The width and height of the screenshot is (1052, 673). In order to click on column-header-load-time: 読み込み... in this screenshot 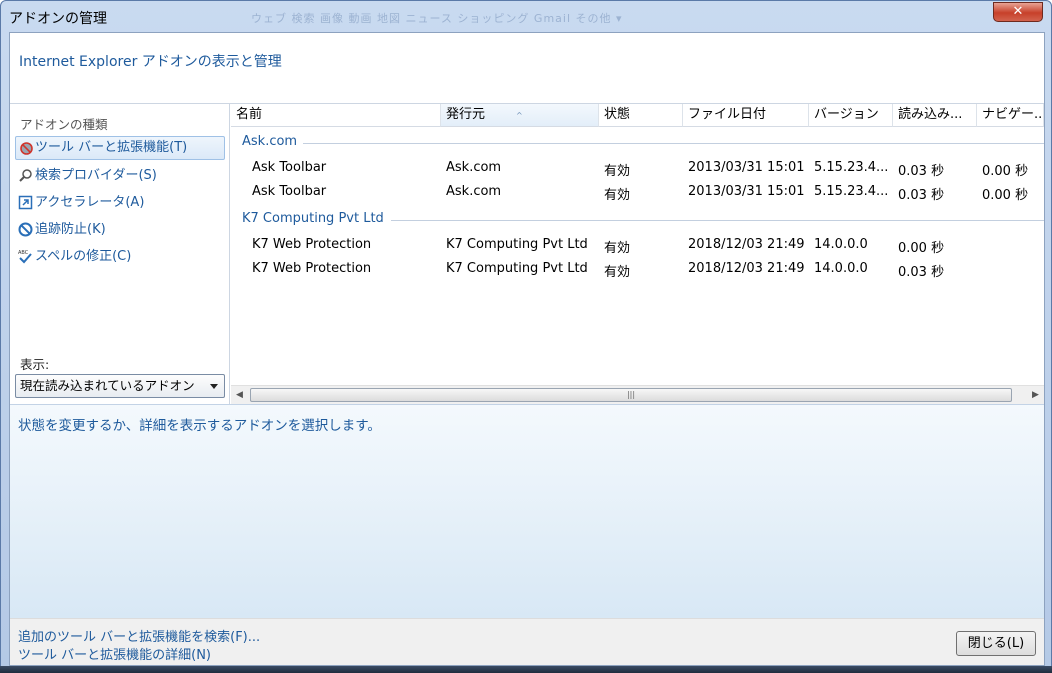, I will do `click(935, 115)`.